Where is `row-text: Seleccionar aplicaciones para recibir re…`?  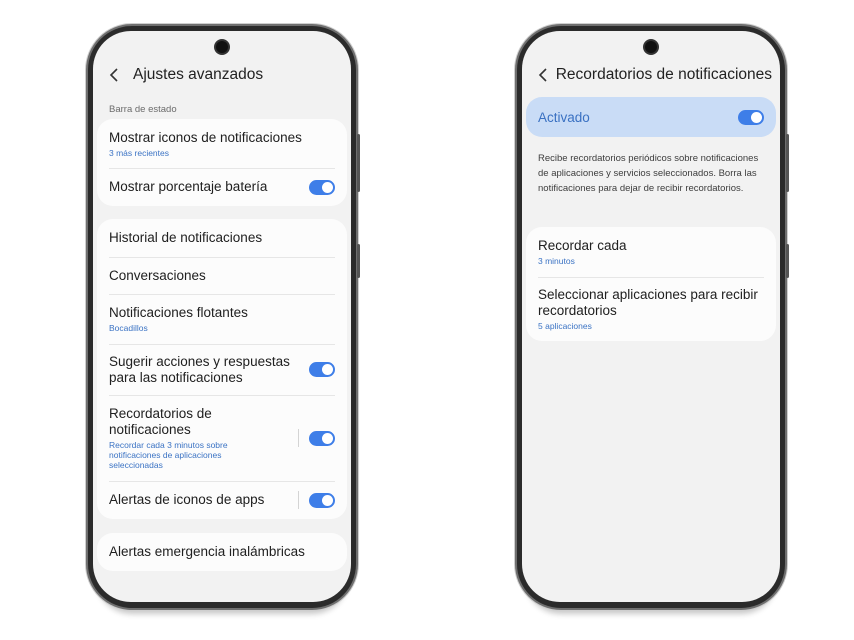
row-text: Seleccionar aplicaciones para recibir re… is located at coordinates (651, 309).